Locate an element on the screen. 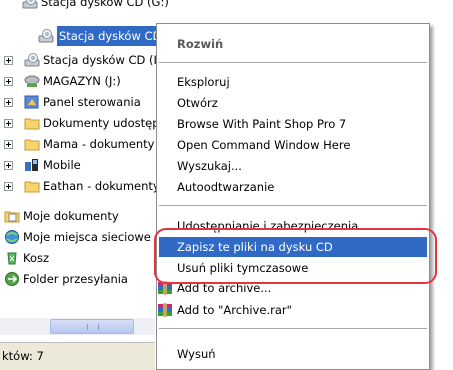 The height and width of the screenshot is (370, 453). recycle-bin-icon is located at coordinates (12, 258).